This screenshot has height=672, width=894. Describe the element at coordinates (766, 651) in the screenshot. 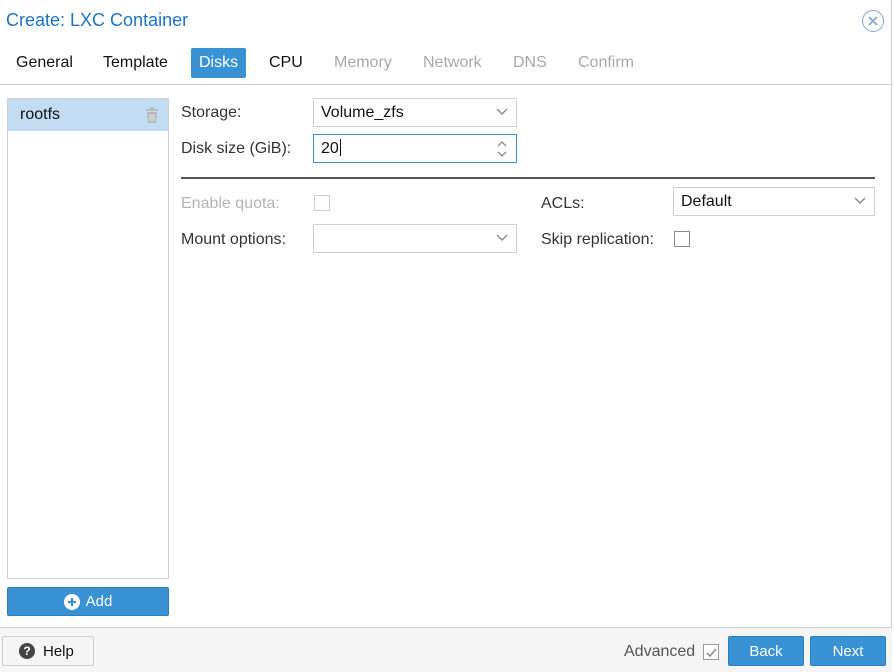

I see `back-button: Back` at that location.